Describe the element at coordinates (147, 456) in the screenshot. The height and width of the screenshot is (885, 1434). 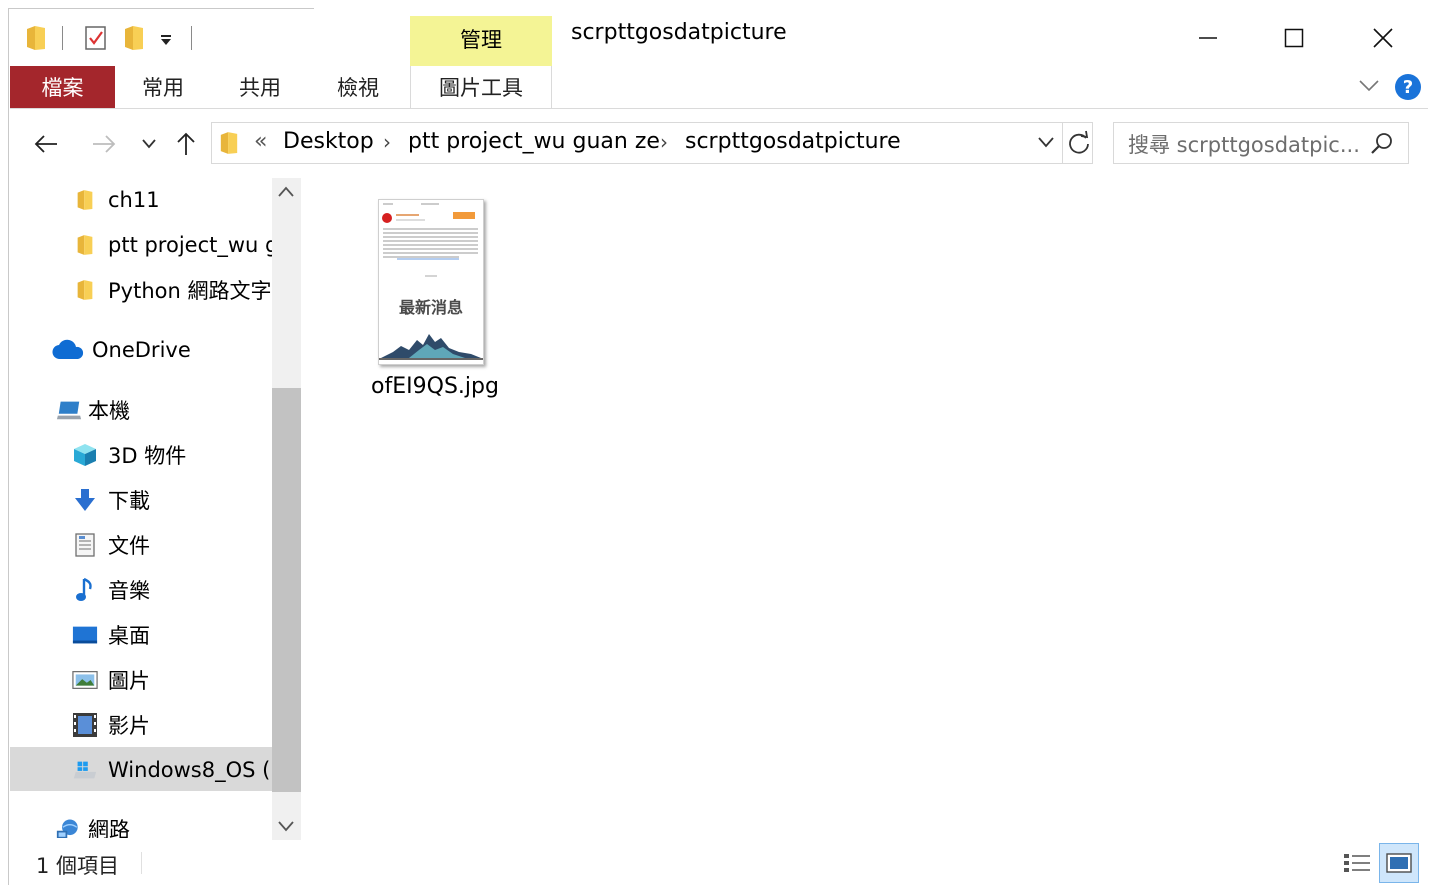
I see `nav-item-label: 3D 物件` at that location.